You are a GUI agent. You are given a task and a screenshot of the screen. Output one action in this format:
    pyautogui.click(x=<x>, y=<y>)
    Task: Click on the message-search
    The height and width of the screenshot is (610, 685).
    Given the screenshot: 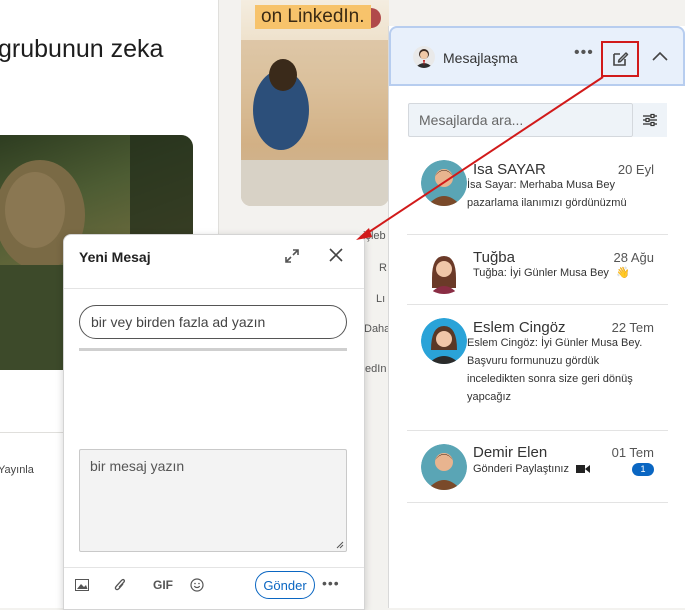 What is the action you would take?
    pyautogui.click(x=520, y=120)
    